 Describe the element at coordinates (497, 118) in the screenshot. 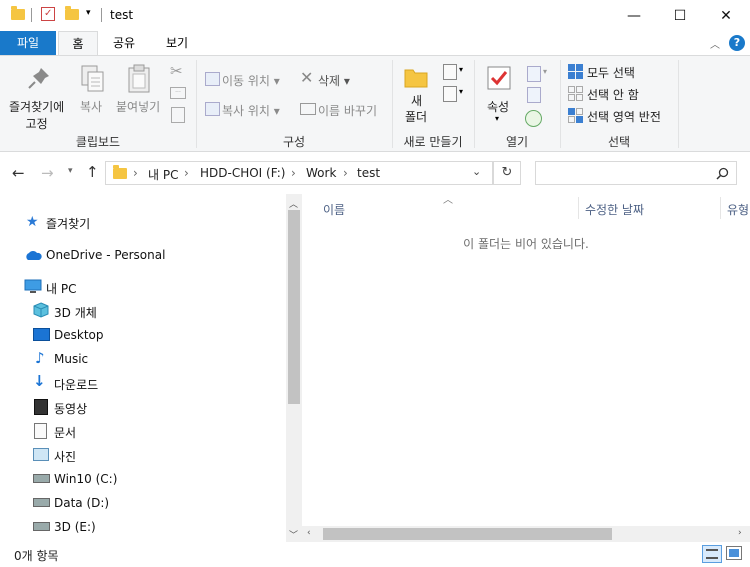

I see `properties-dropdown-icon: ▾` at that location.